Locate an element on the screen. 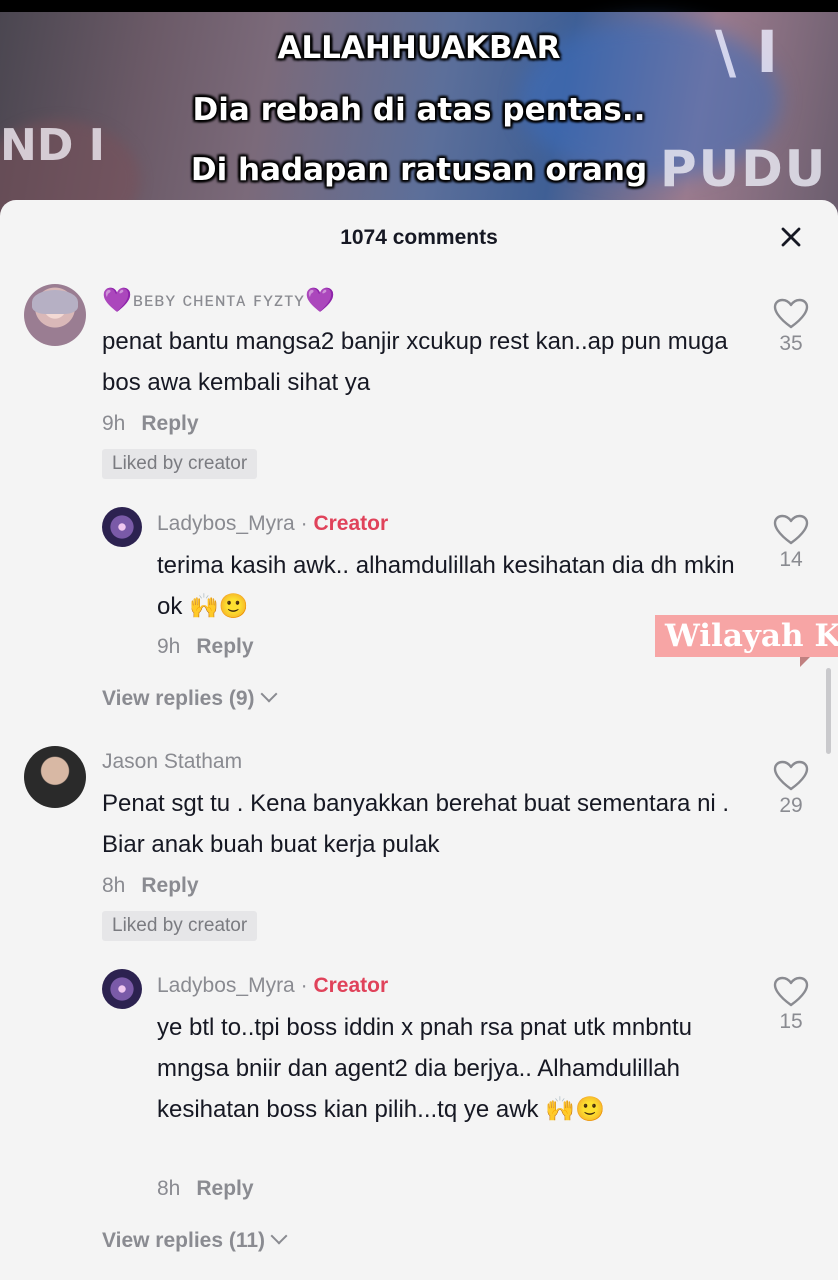  reply-meta: 9h Reply is located at coordinates (205, 647).